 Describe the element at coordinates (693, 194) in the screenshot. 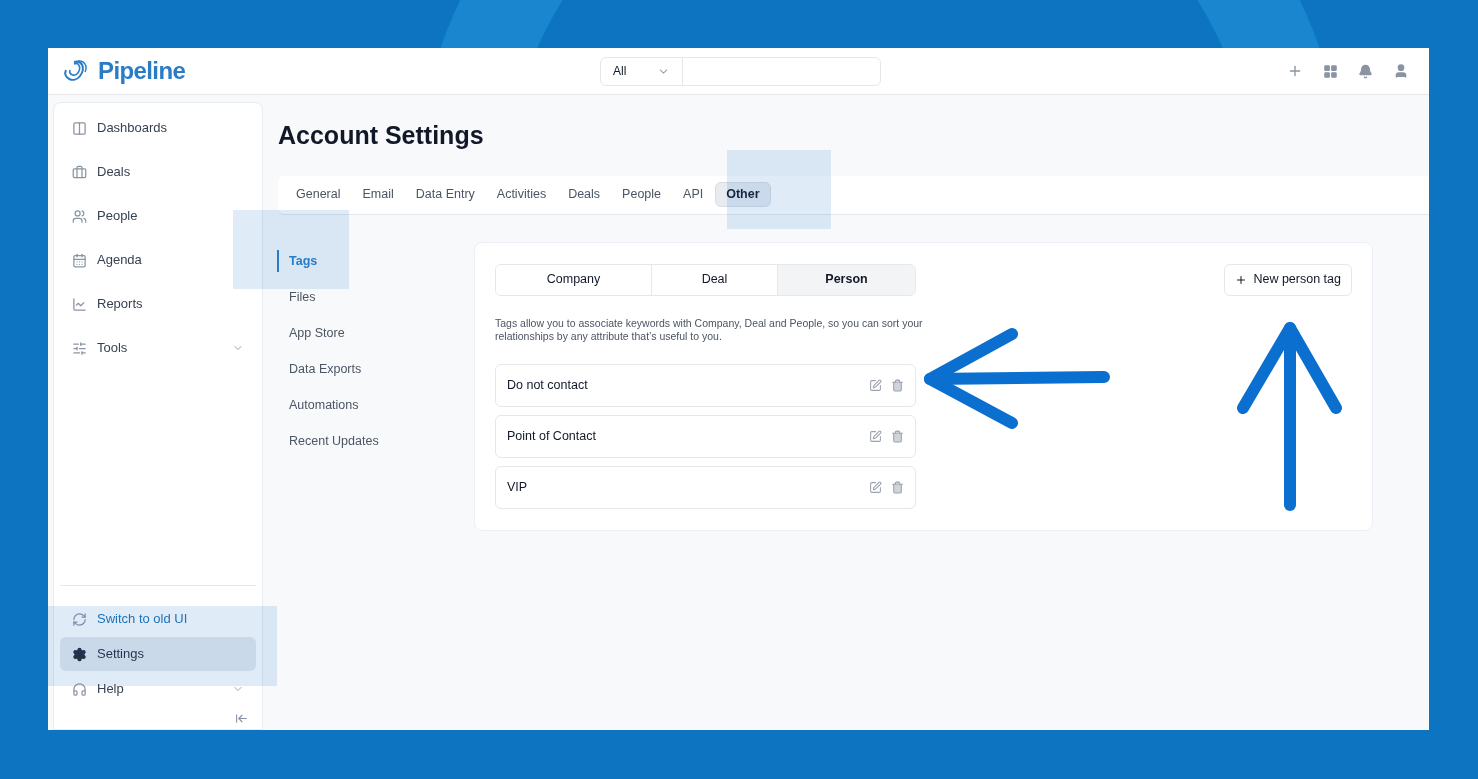

I see `settings-tab: API` at that location.